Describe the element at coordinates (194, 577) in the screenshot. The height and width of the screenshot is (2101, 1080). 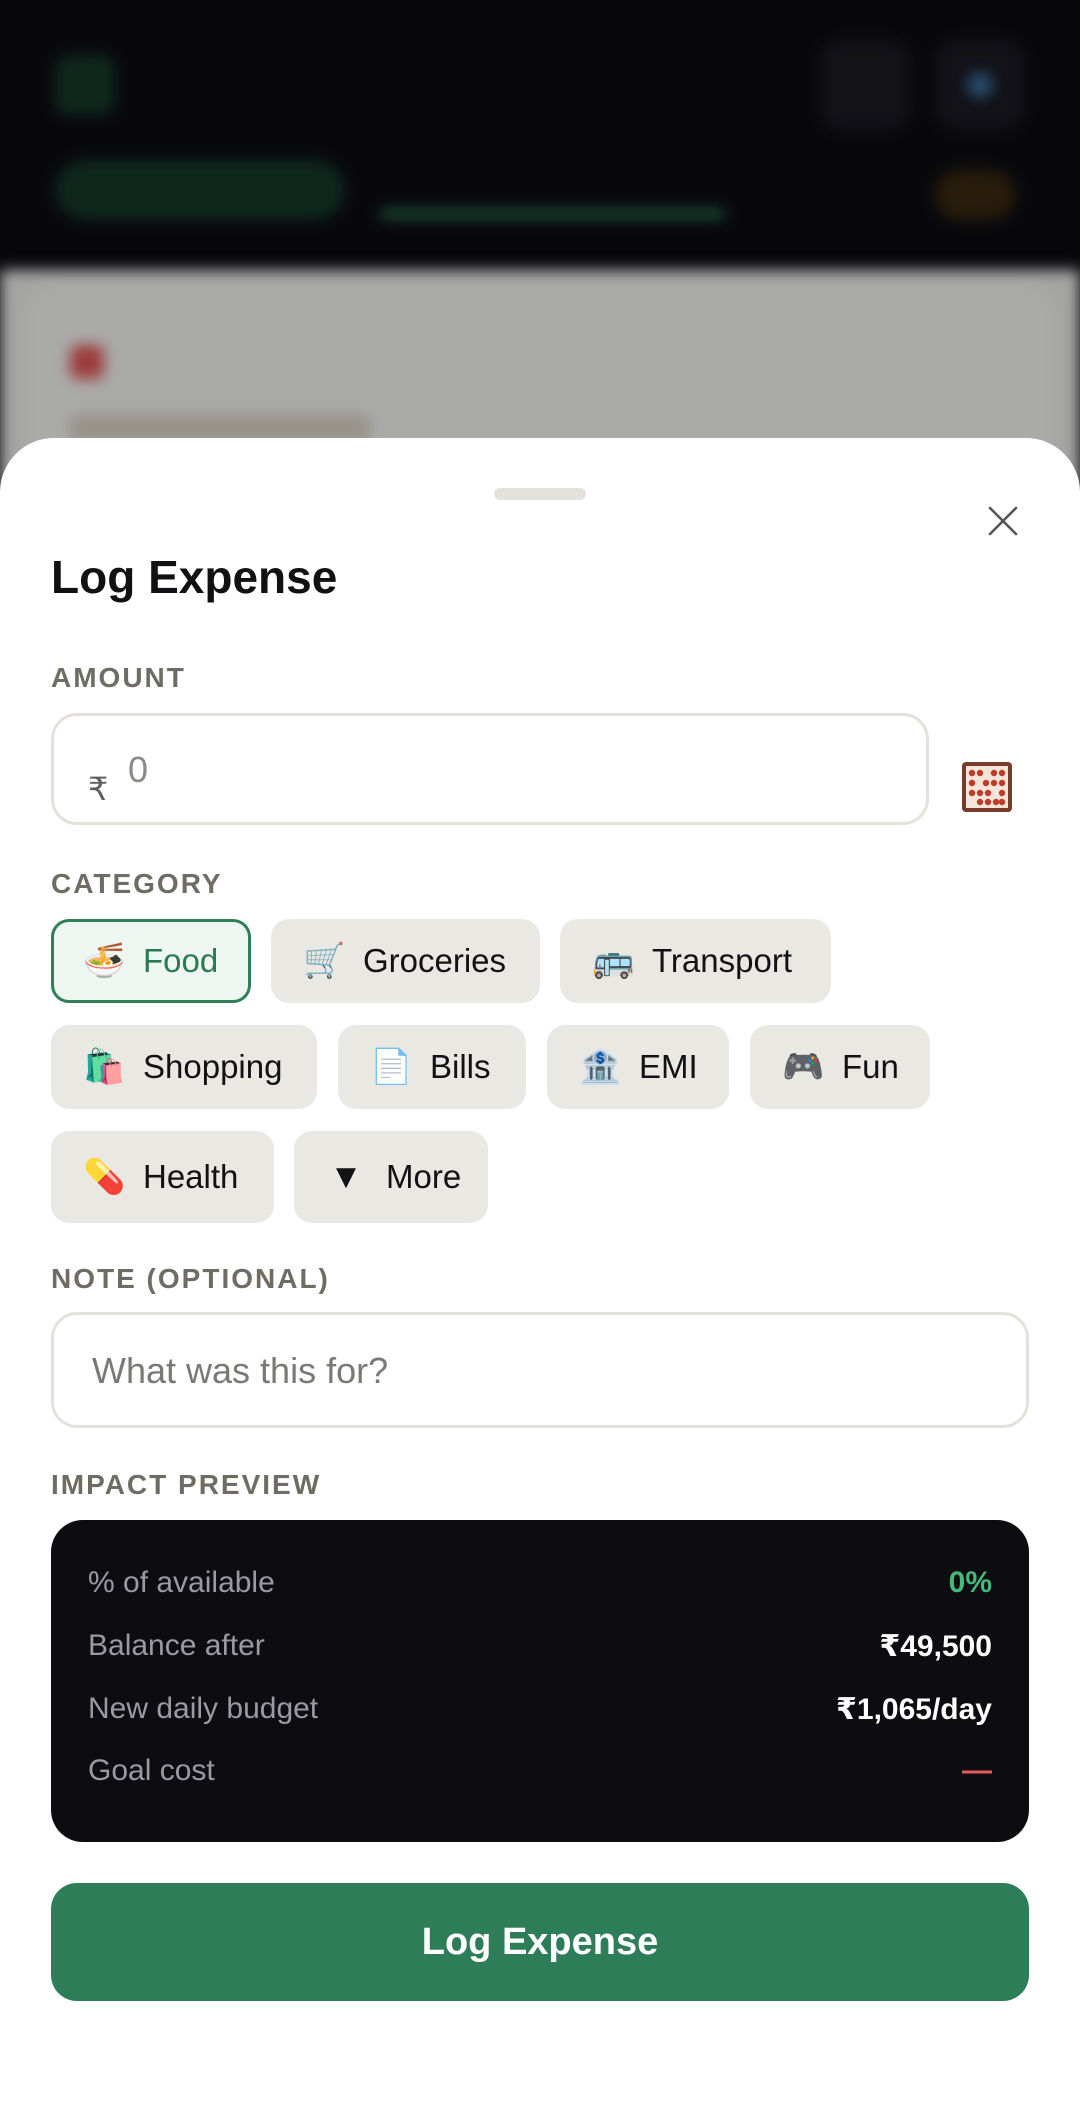
I see `sheet-title: Log Expense` at that location.